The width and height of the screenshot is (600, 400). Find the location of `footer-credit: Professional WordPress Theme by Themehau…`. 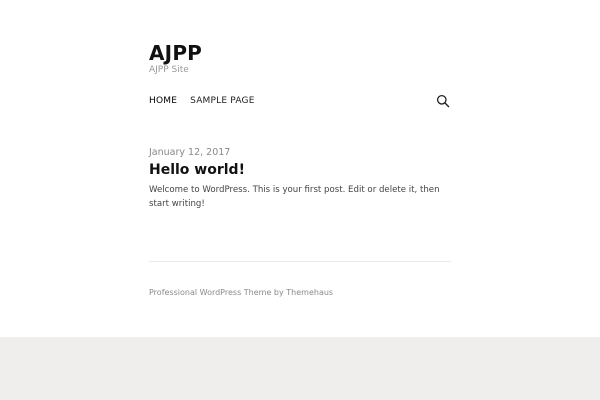

footer-credit: Professional WordPress Theme by Themehau… is located at coordinates (241, 293).